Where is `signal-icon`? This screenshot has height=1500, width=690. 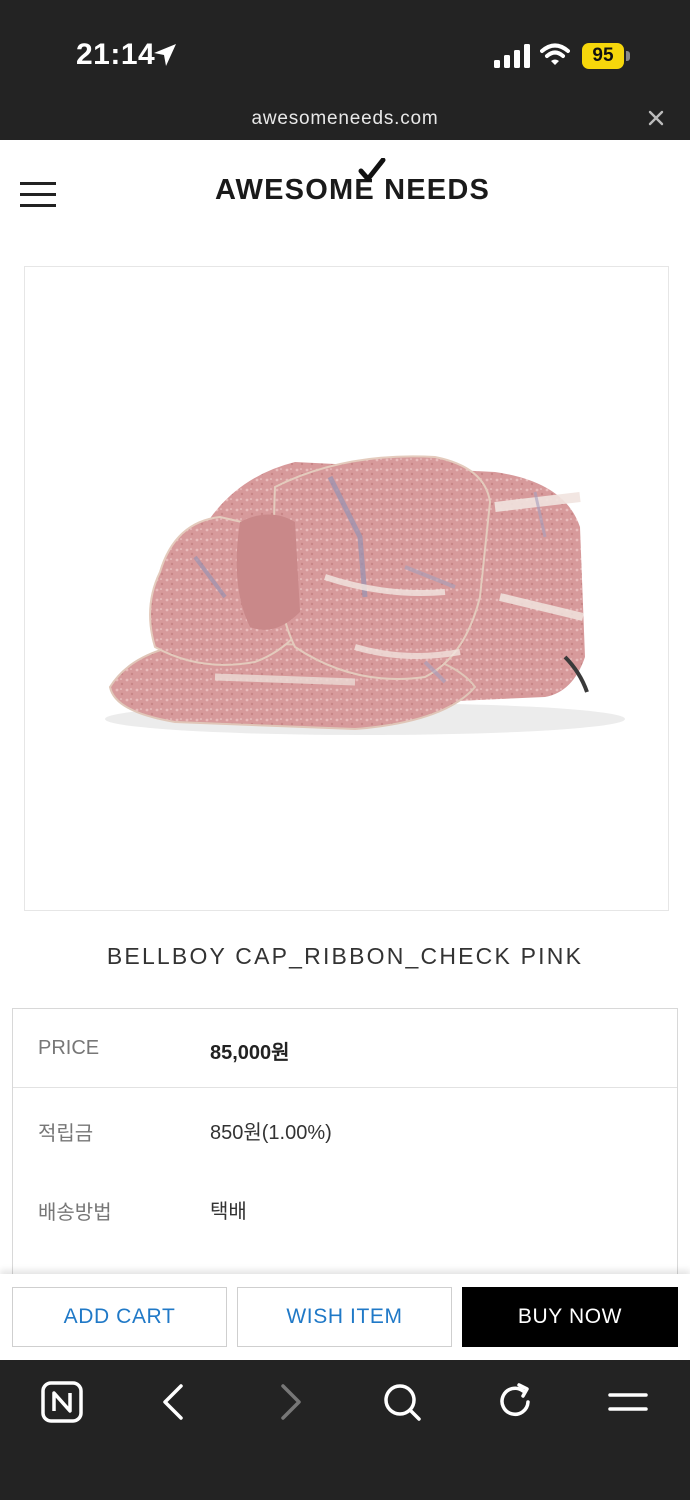 signal-icon is located at coordinates (512, 56).